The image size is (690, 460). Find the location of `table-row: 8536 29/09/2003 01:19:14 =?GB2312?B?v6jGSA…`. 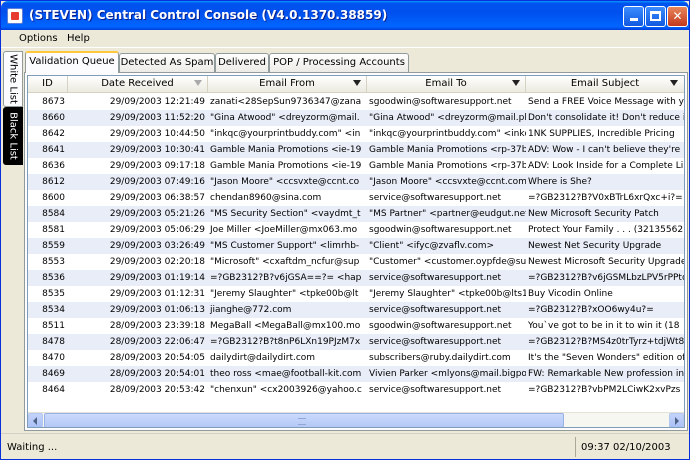

table-row: 8536 29/09/2003 01:19:14 =?GB2312?B?v6jGSA… is located at coordinates (356, 278).